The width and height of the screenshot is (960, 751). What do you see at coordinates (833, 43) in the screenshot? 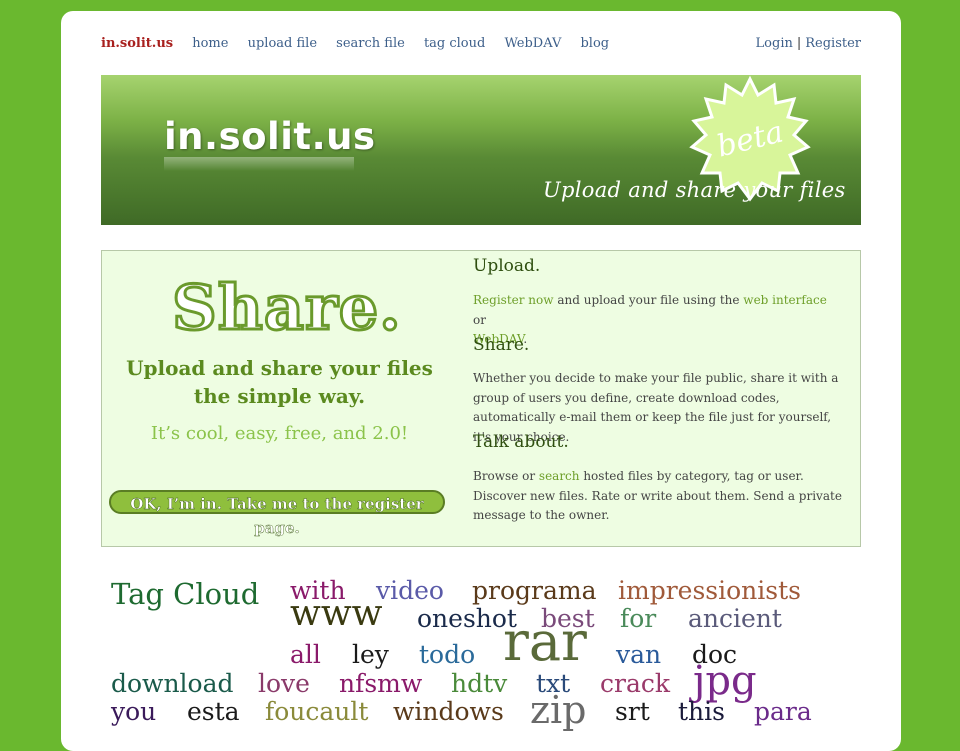
I see `register-link: Register` at bounding box center [833, 43].